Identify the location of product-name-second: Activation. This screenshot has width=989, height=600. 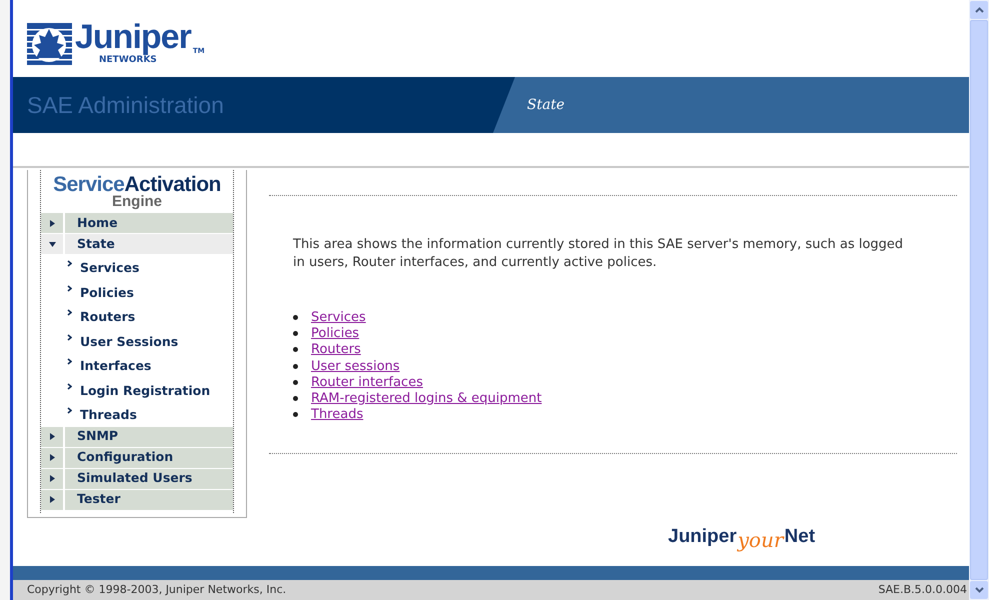
(172, 184).